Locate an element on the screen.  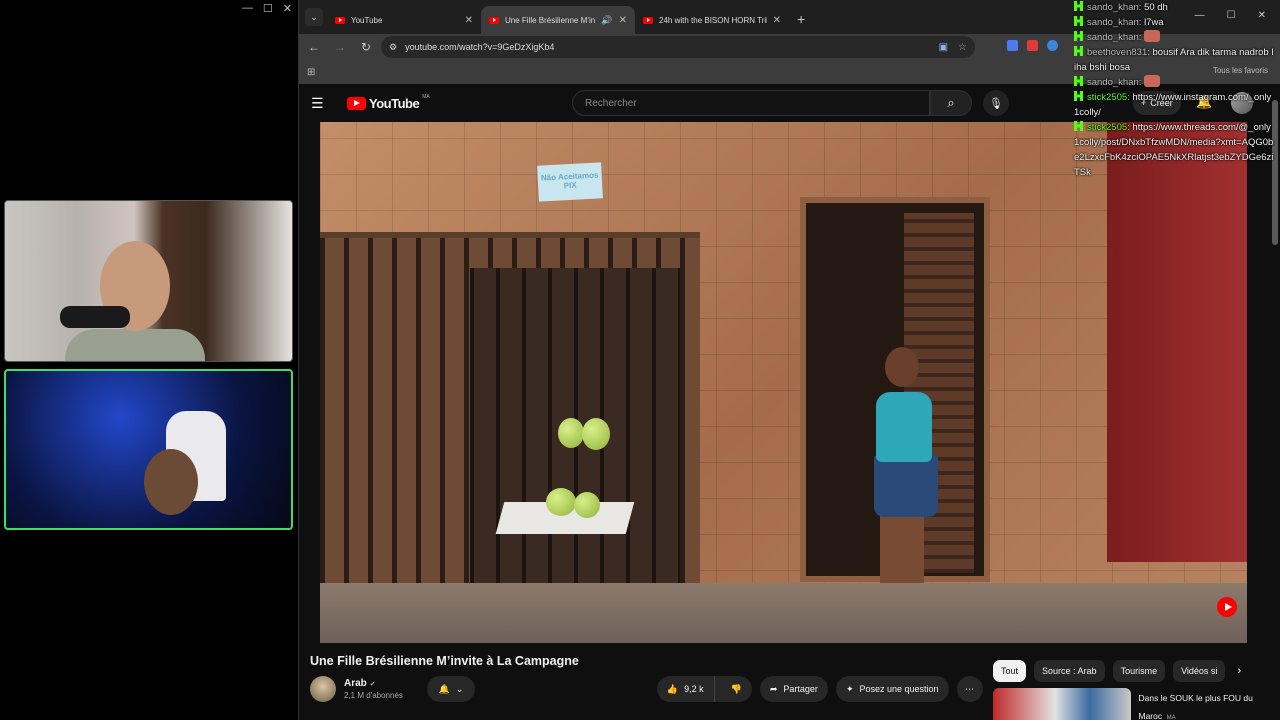
recommended-video: Dans le SOUK le plus FOU du Maroc MA is located at coordinates (1131, 704).